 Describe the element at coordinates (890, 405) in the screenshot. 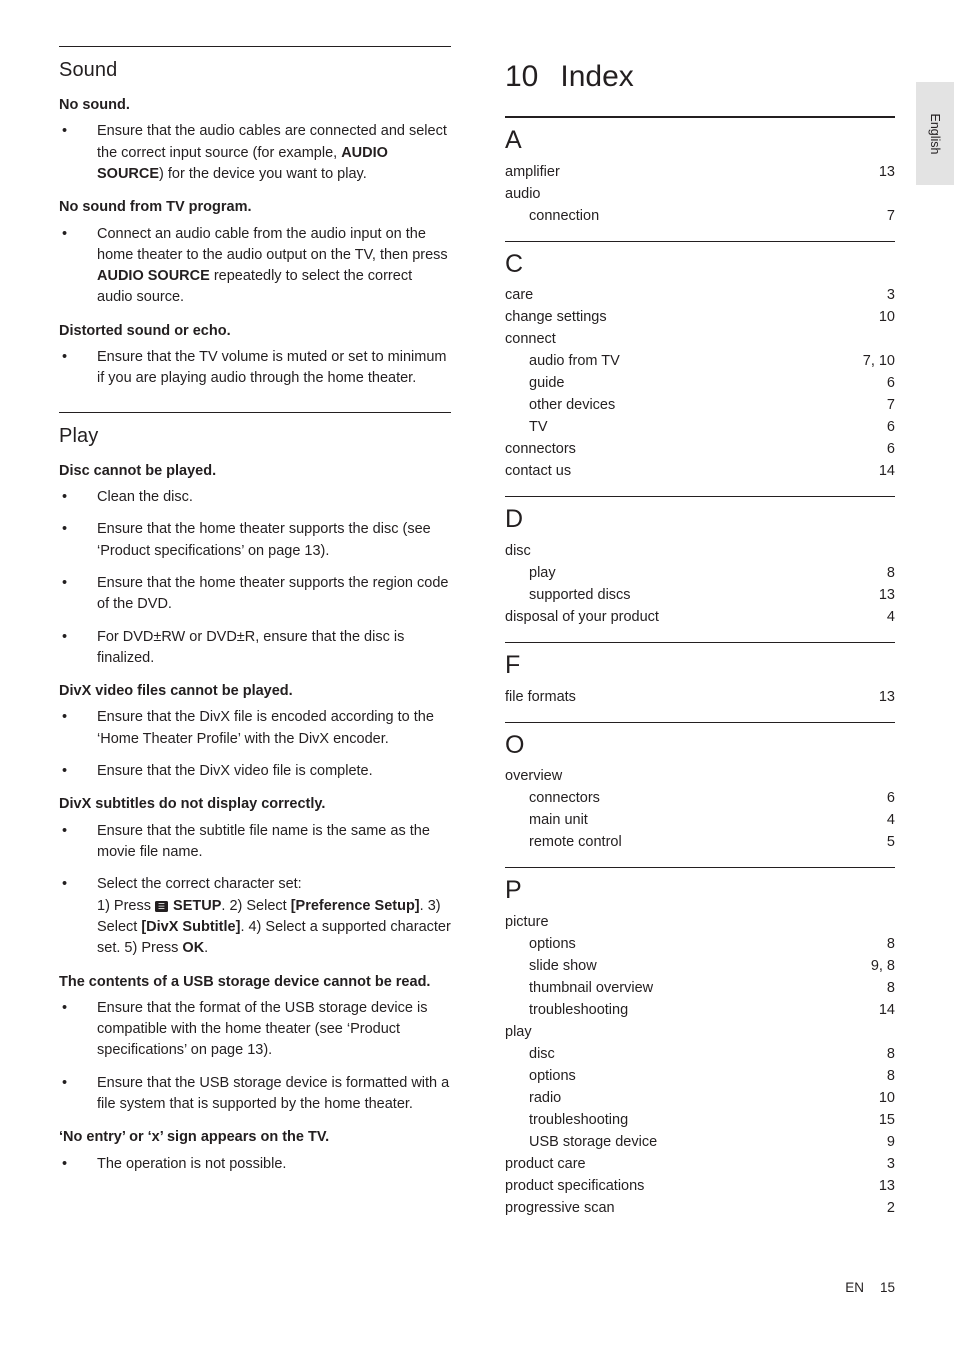

I see `index-entry-page: 7` at that location.